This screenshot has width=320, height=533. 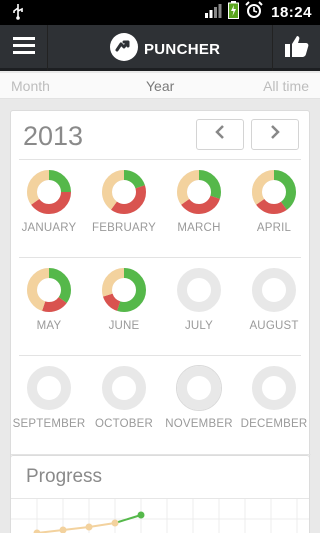 What do you see at coordinates (213, 13) in the screenshot?
I see `signal-icon` at bounding box center [213, 13].